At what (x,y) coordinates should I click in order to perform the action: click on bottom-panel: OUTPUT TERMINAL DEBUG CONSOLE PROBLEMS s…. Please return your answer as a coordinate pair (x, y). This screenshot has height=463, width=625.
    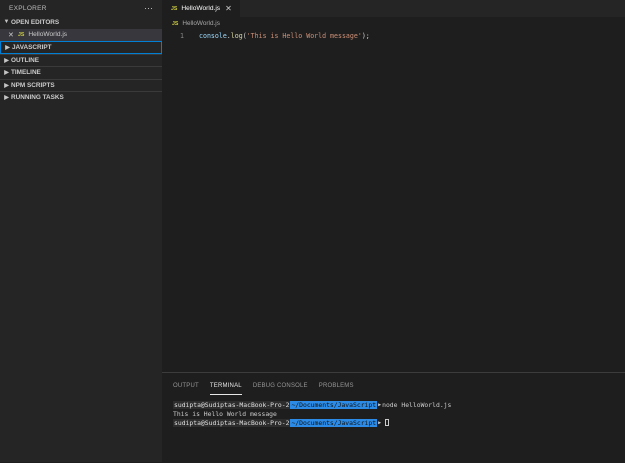
    Looking at the image, I should click on (393, 417).